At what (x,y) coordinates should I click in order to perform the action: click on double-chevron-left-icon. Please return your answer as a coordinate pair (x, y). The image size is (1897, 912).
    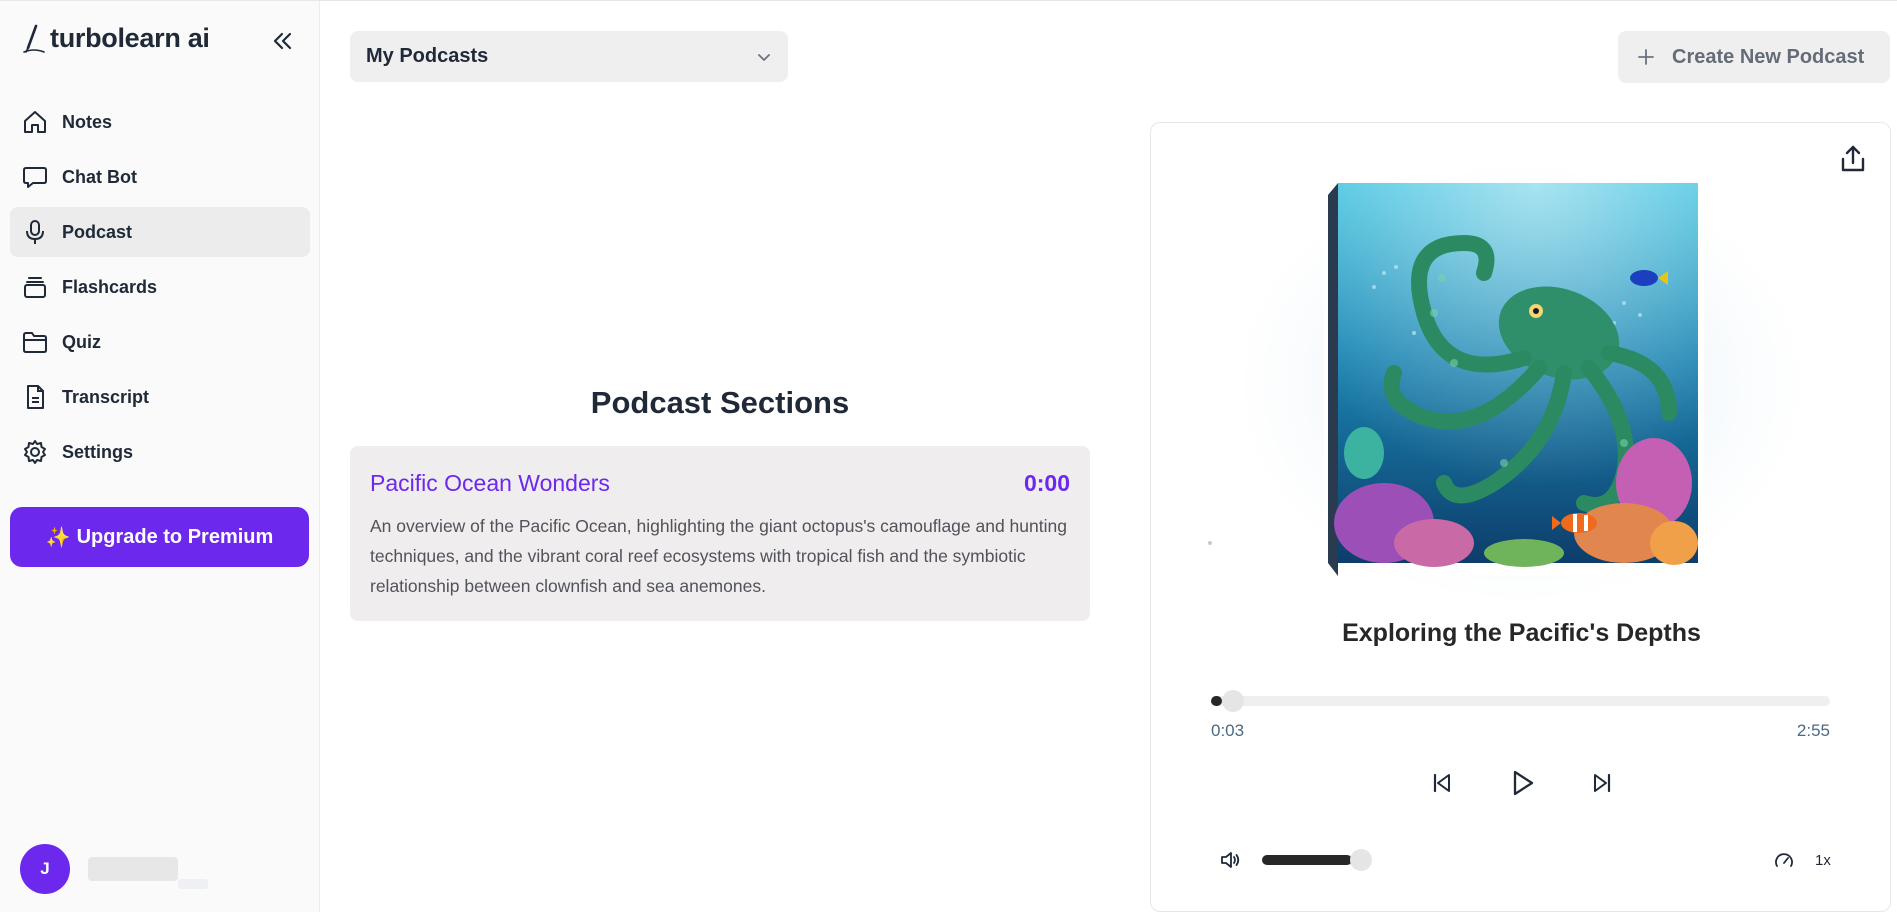
    Looking at the image, I should click on (282, 41).